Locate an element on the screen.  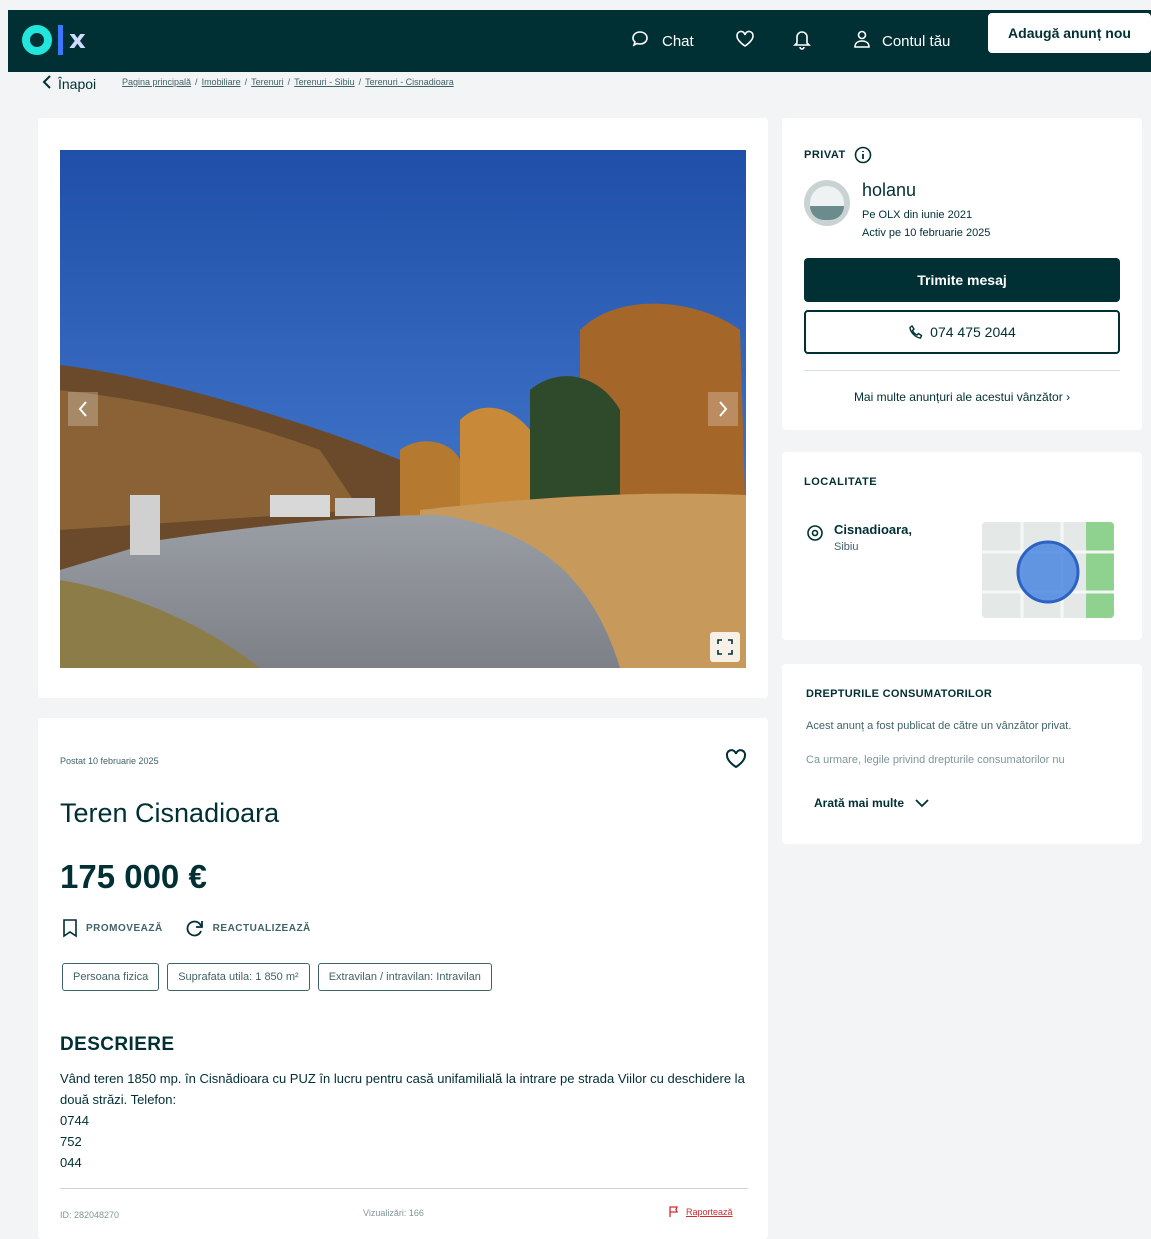
account-link: Contul tău is located at coordinates (901, 41).